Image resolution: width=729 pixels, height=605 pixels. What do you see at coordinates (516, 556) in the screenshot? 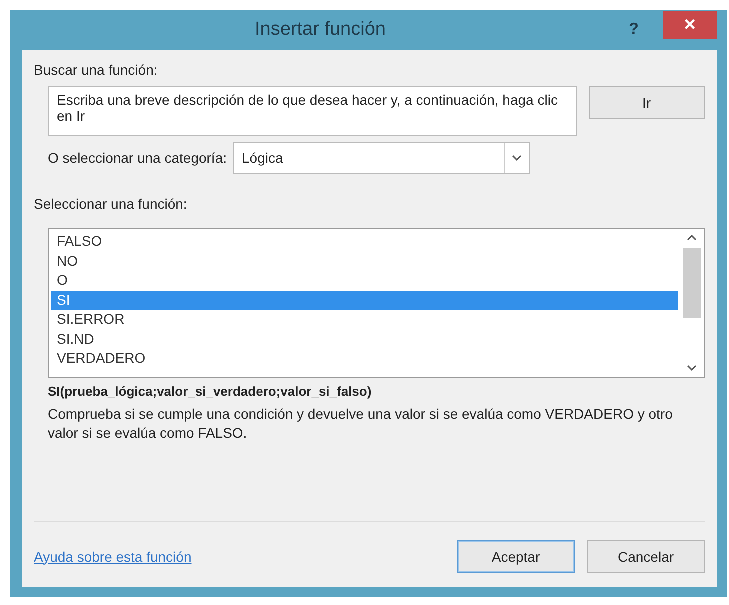
I see `accept-button: Aceptar` at bounding box center [516, 556].